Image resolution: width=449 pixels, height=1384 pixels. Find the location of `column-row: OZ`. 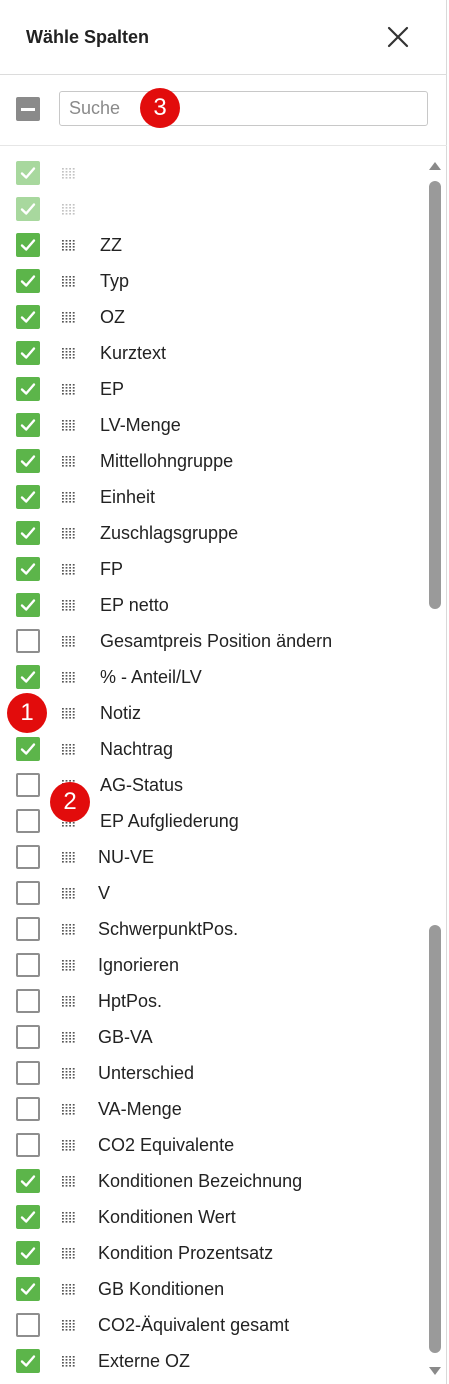

column-row: OZ is located at coordinates (212, 317).